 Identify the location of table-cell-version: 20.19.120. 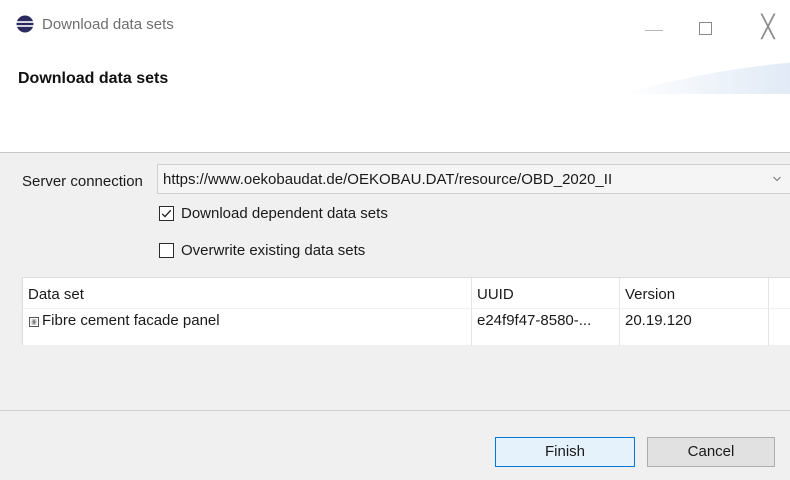
(658, 320).